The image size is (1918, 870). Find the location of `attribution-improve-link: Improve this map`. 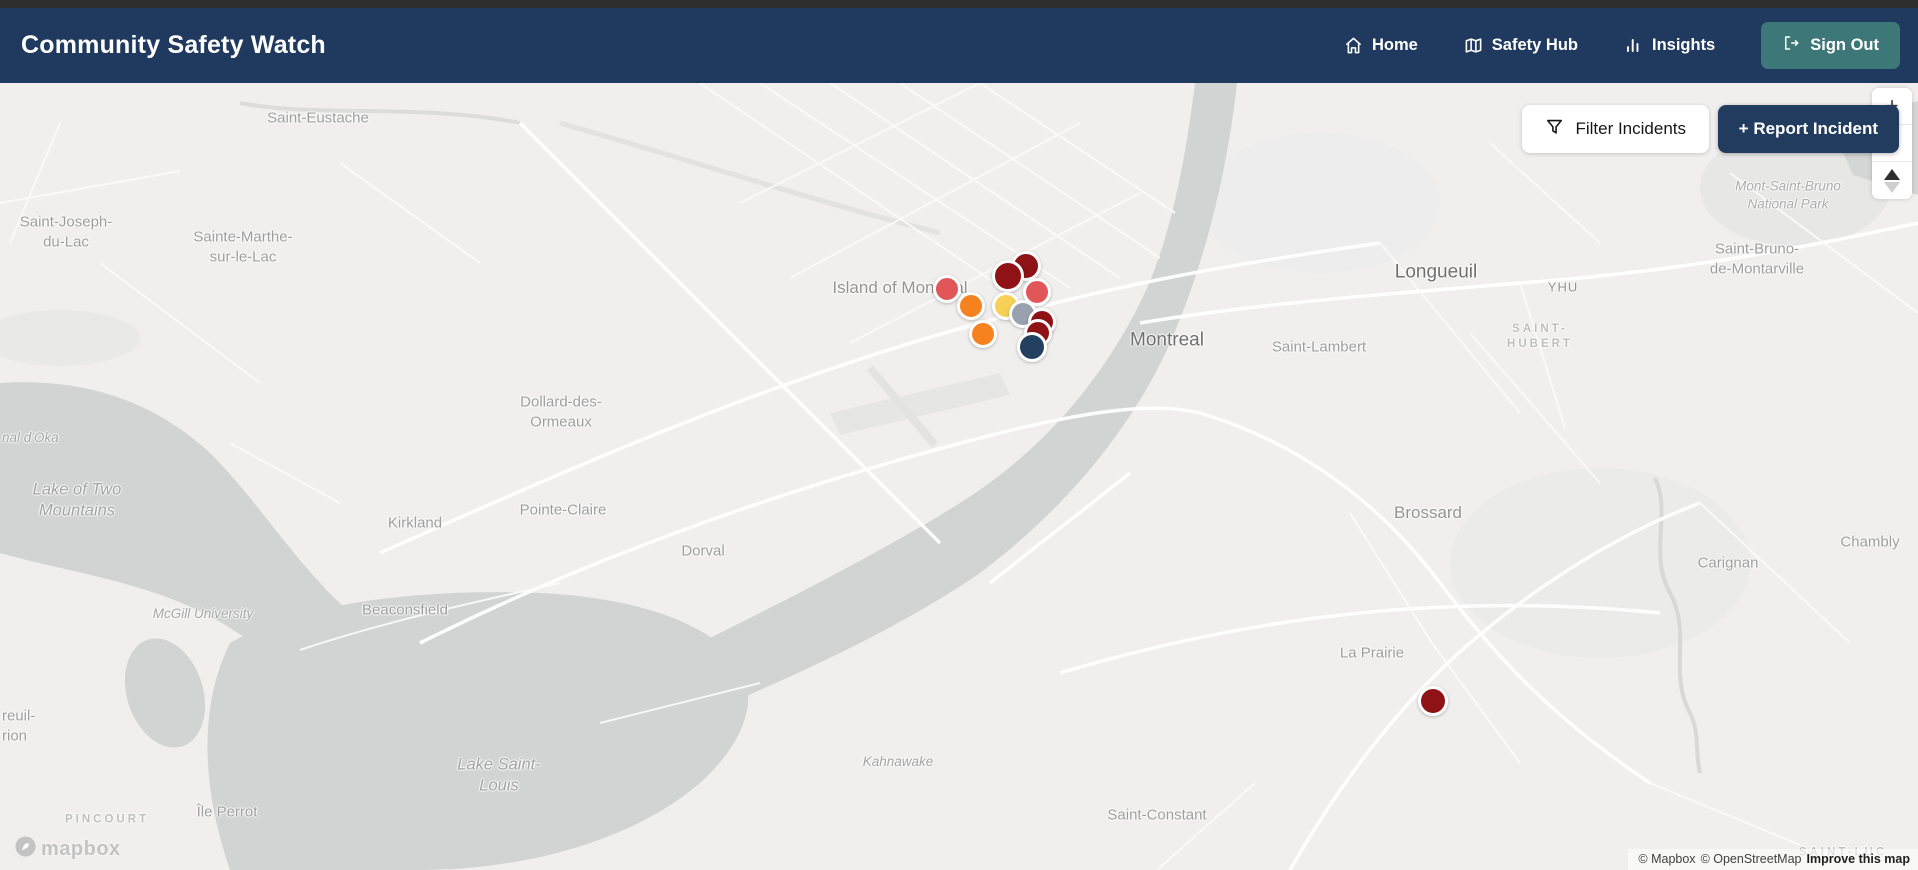

attribution-improve-link: Improve this map is located at coordinates (1859, 859).